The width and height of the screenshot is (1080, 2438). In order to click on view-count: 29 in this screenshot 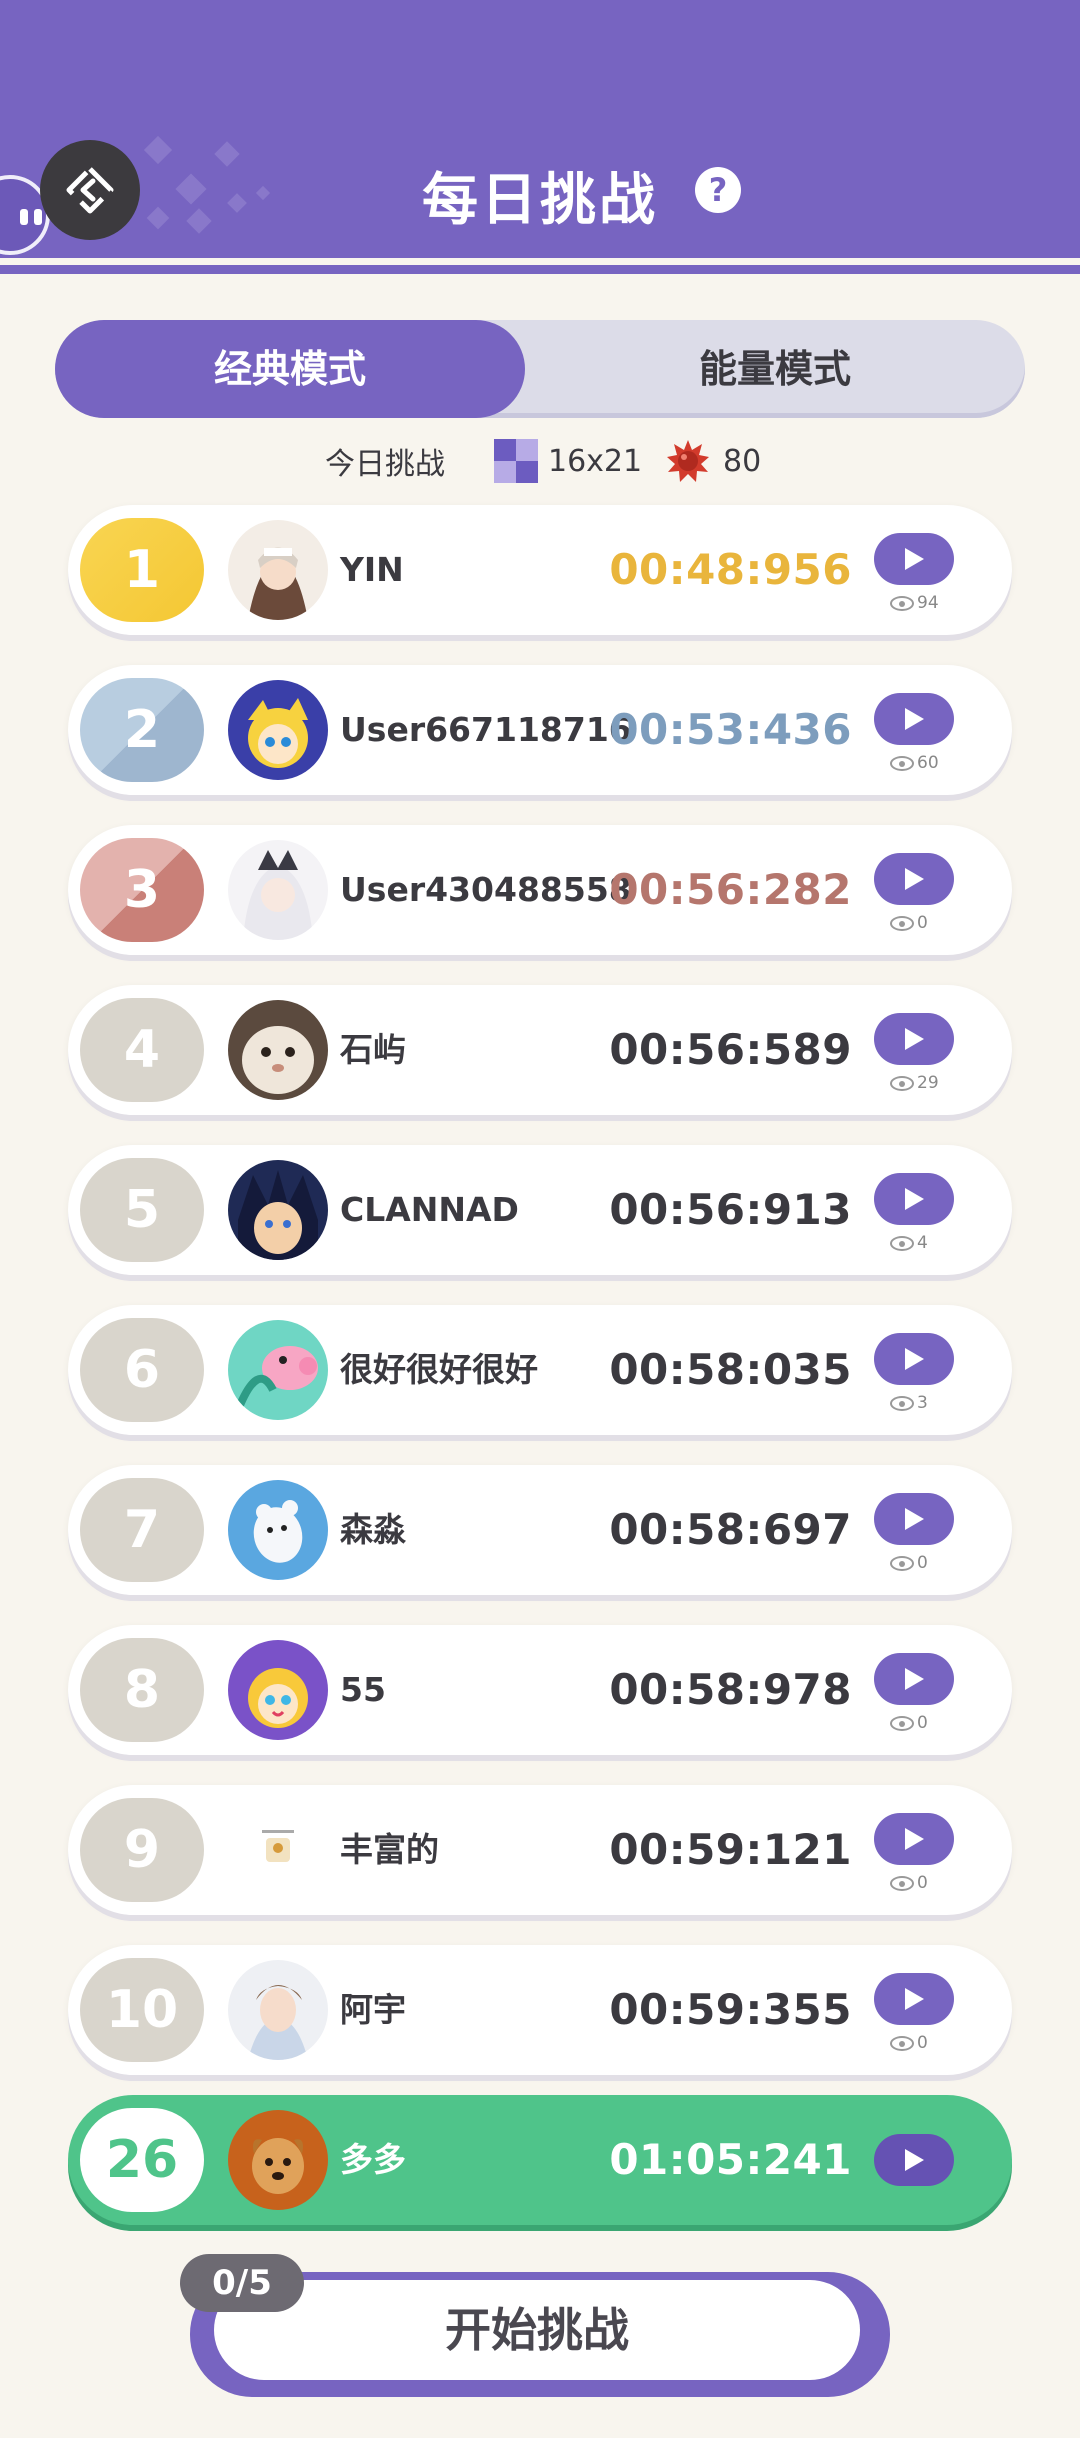, I will do `click(914, 1083)`.